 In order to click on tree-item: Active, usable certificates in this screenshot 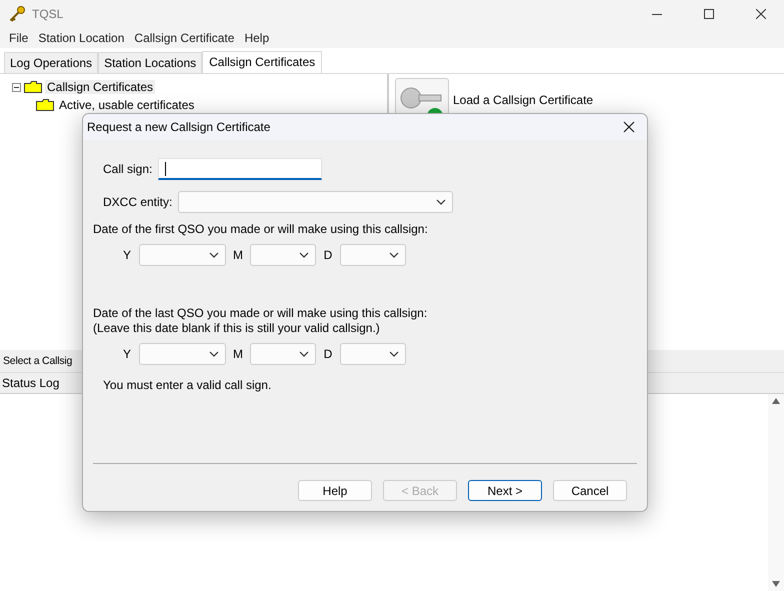, I will do `click(126, 105)`.